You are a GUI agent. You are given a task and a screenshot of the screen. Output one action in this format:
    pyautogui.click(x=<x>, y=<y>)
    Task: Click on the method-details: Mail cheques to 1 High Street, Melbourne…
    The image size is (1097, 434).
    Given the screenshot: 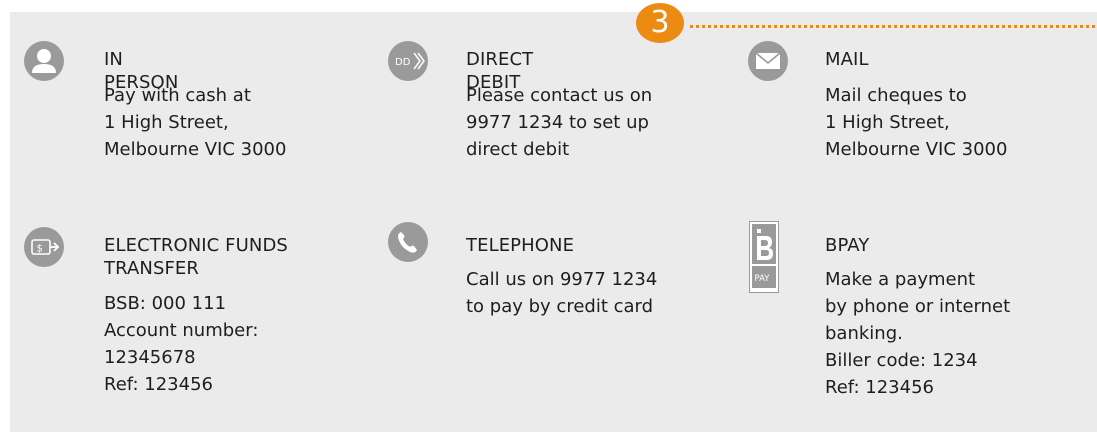 What is the action you would take?
    pyautogui.click(x=916, y=122)
    